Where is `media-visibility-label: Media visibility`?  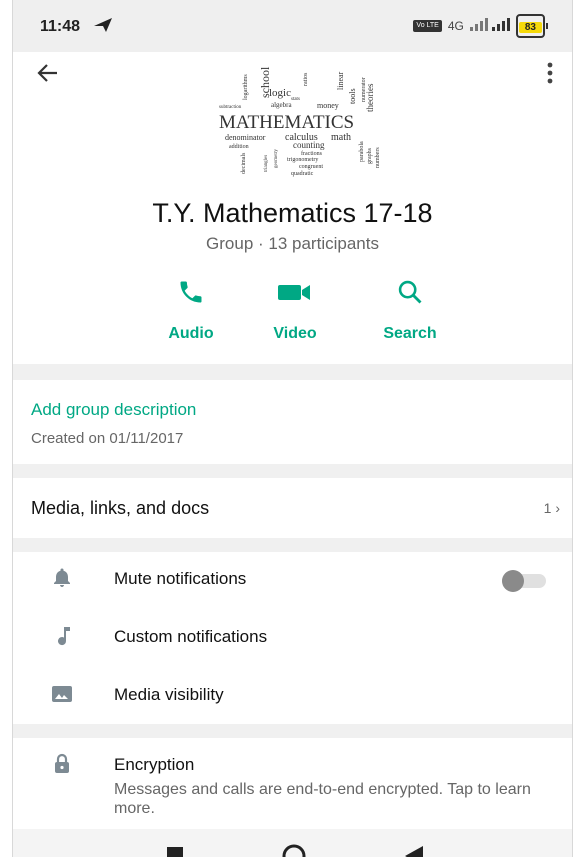 media-visibility-label: Media visibility is located at coordinates (169, 694).